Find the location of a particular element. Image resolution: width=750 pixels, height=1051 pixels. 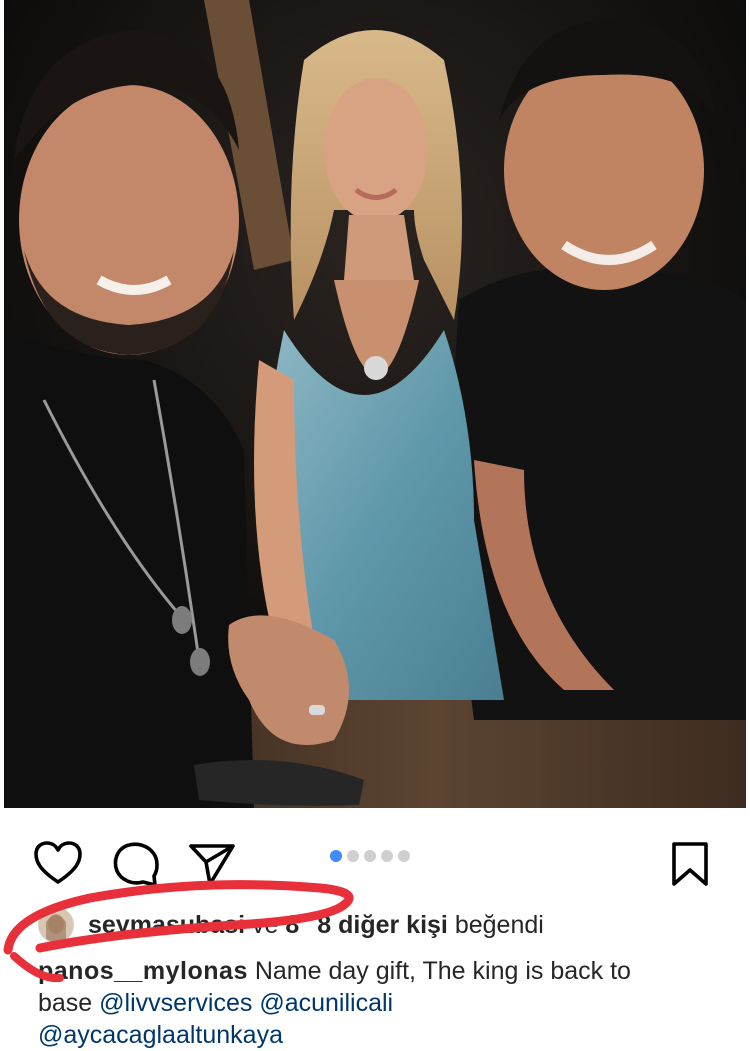

carousel-indicator is located at coordinates (370, 856).